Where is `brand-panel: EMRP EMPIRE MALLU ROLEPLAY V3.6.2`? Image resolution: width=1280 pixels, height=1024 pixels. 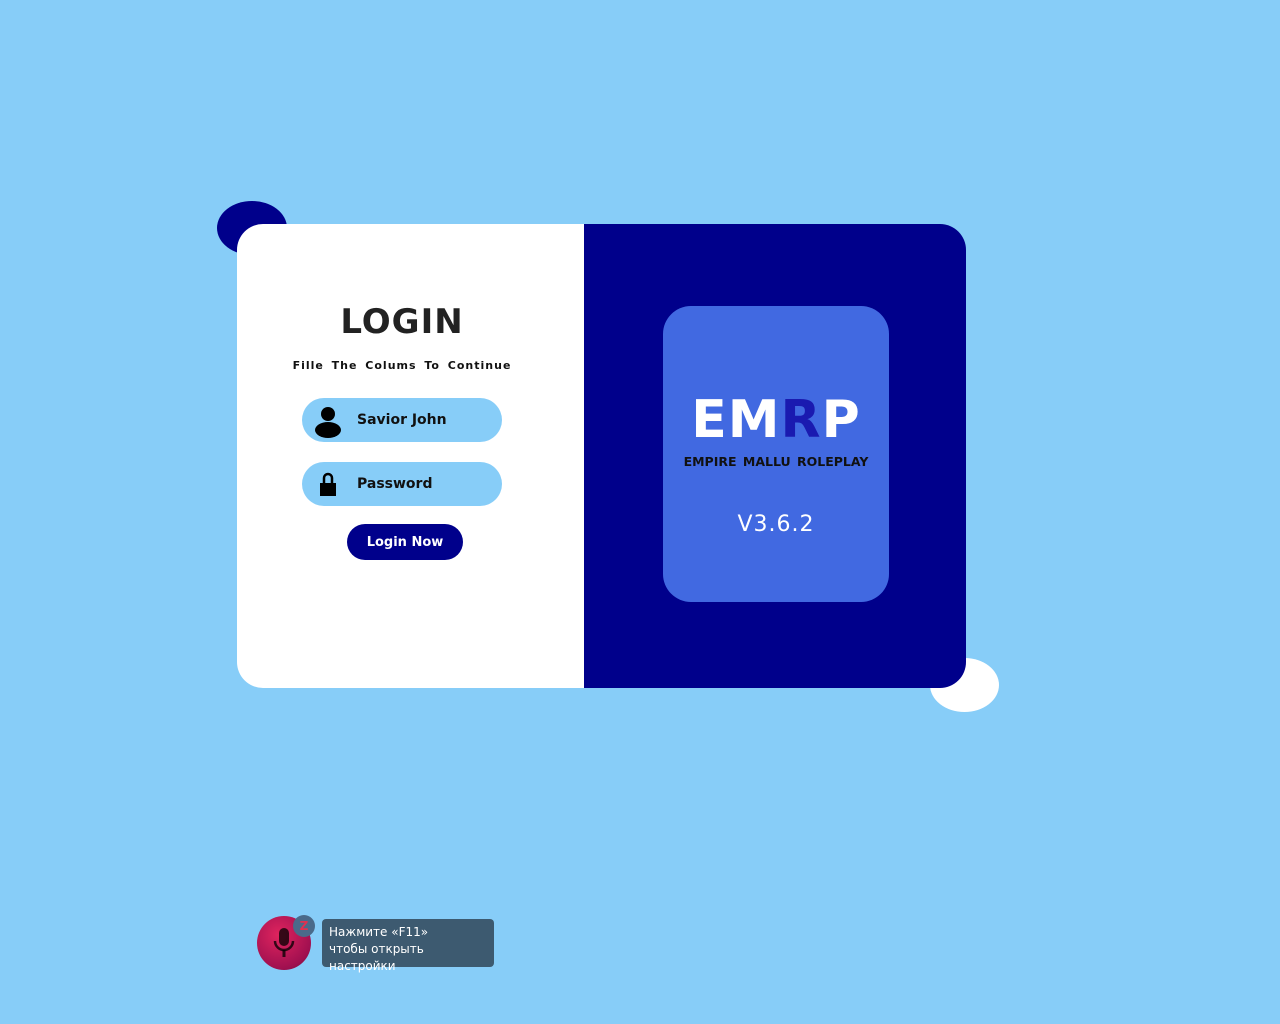 brand-panel: EMRP EMPIRE MALLU ROLEPLAY V3.6.2 is located at coordinates (775, 456).